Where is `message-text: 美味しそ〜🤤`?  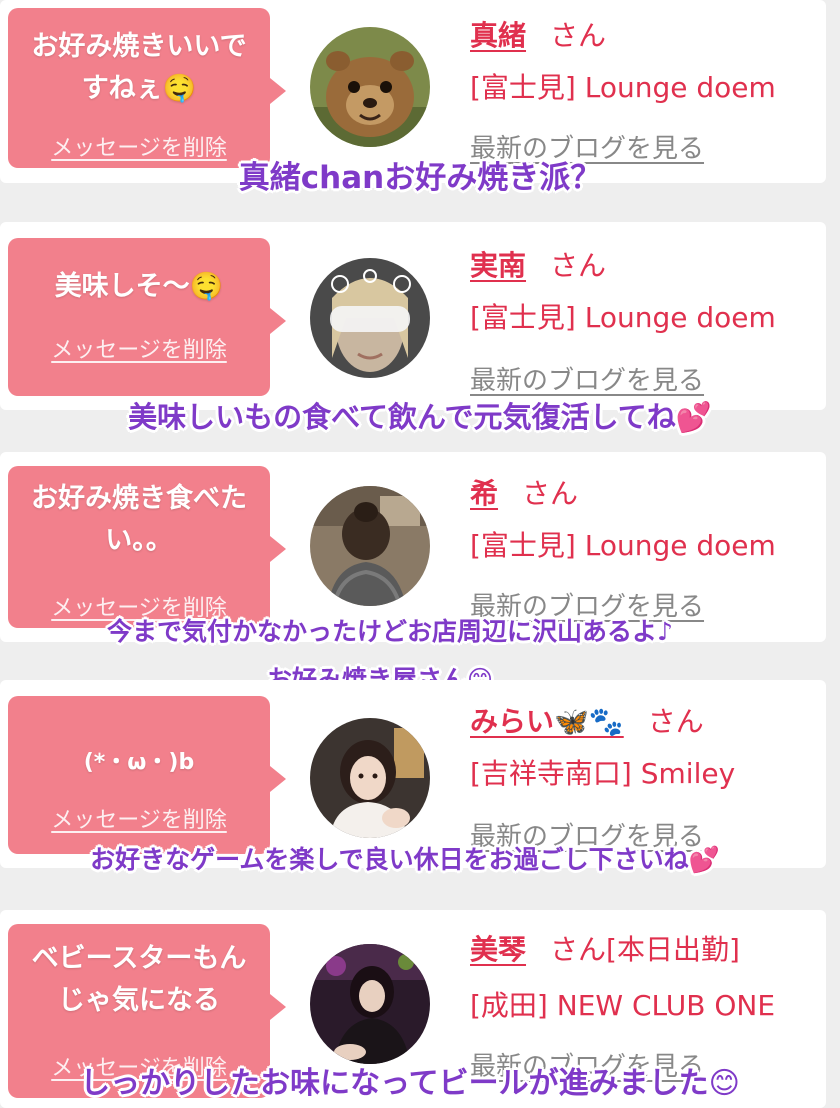
message-text: 美味しそ〜🤤 is located at coordinates (139, 286).